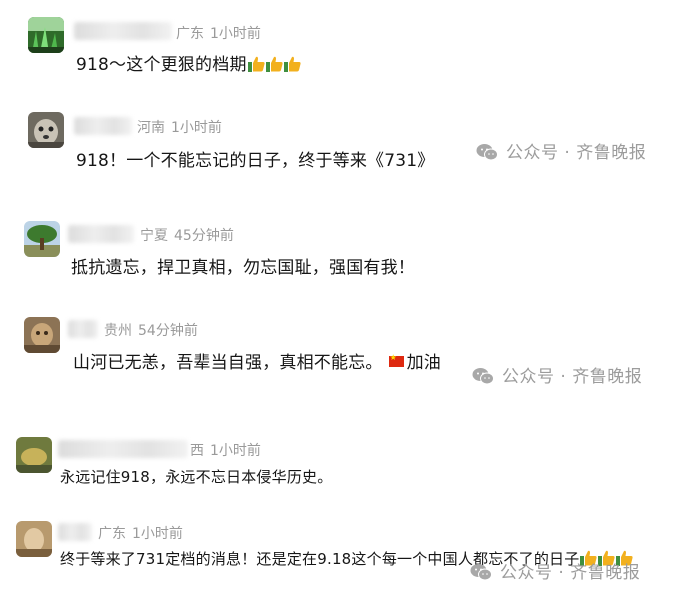 The image size is (700, 601). I want to click on location: 西, so click(197, 451).